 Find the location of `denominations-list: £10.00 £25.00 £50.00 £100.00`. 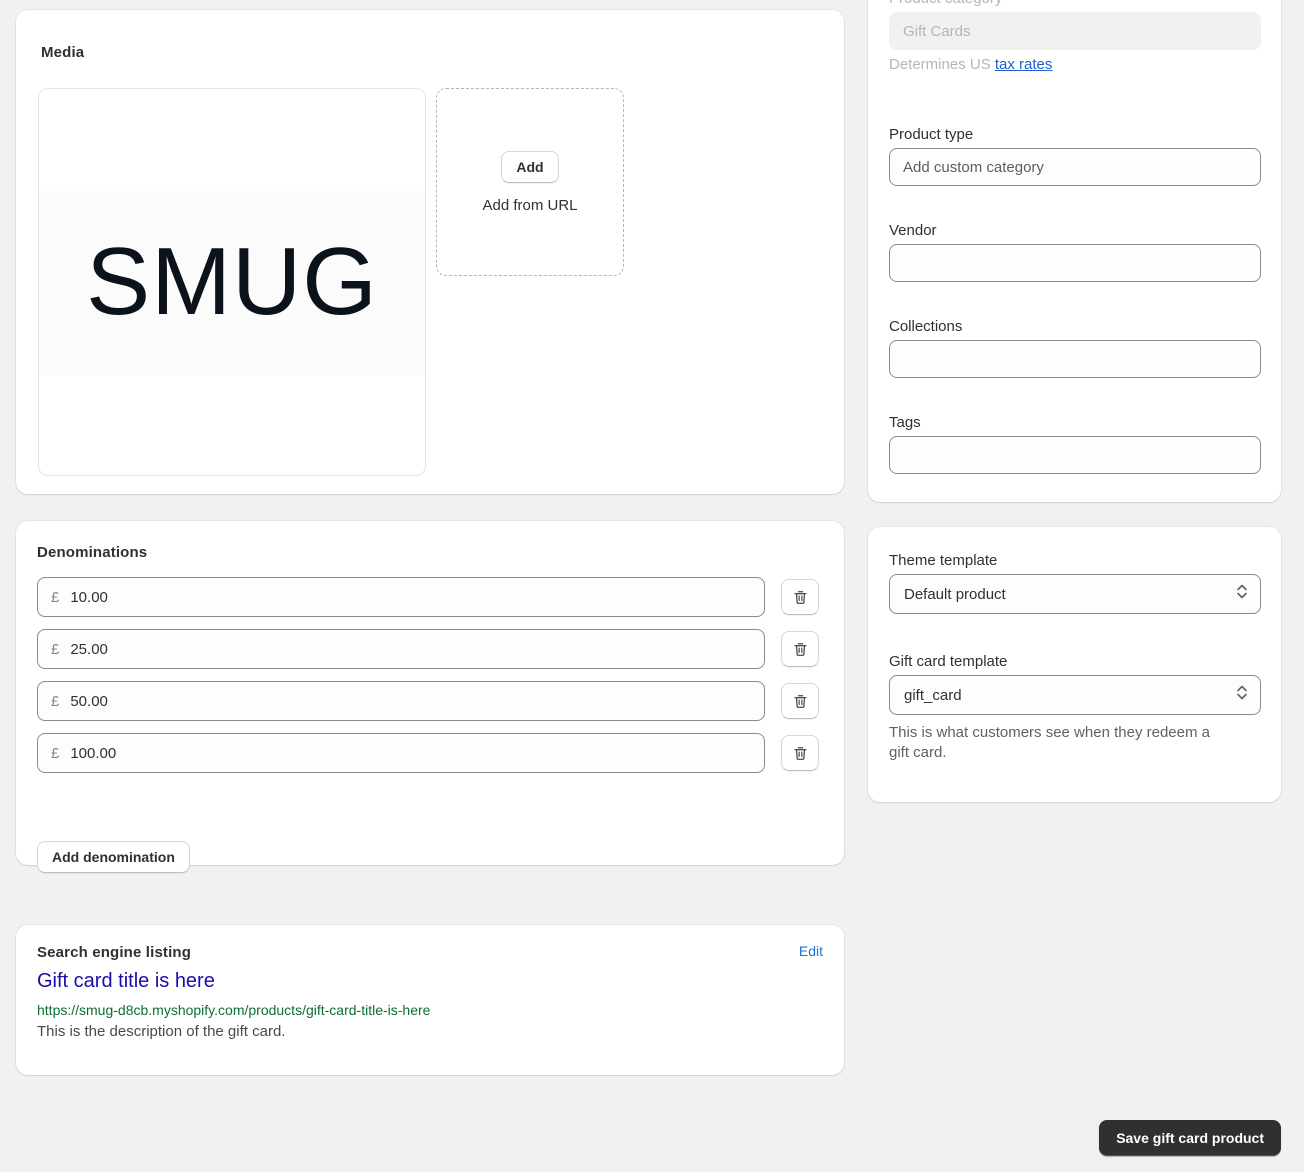

denominations-list: £10.00 £25.00 £50.00 £100.00 is located at coordinates (431, 681).